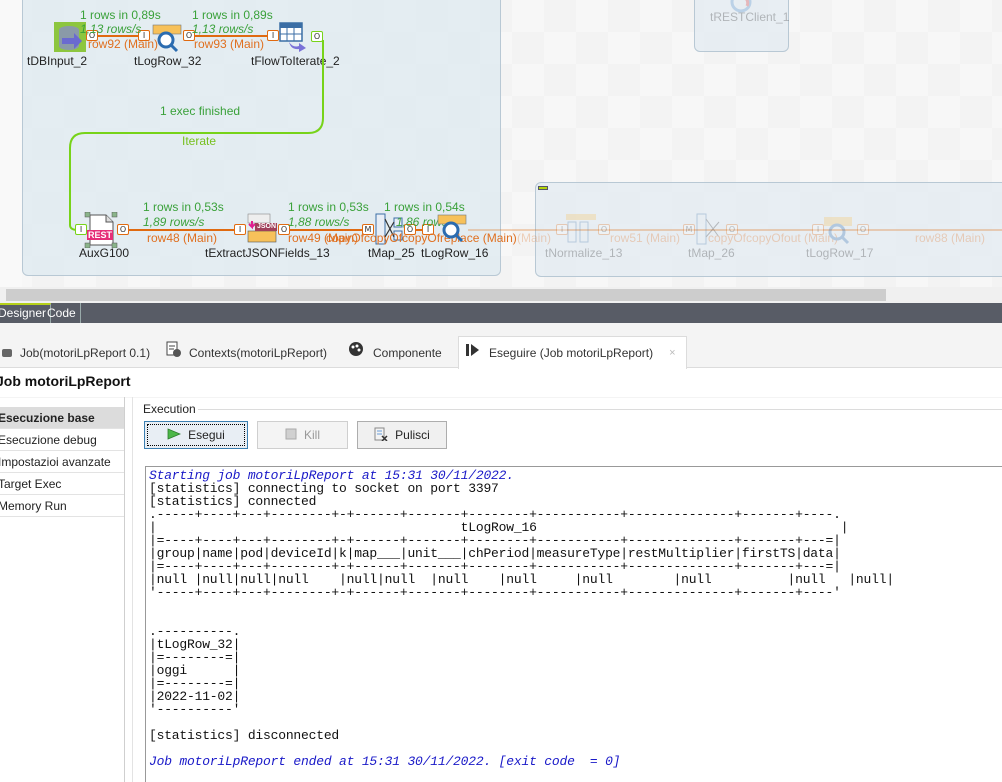 The height and width of the screenshot is (782, 1002). I want to click on link-label: row48 (Main), so click(182, 238).